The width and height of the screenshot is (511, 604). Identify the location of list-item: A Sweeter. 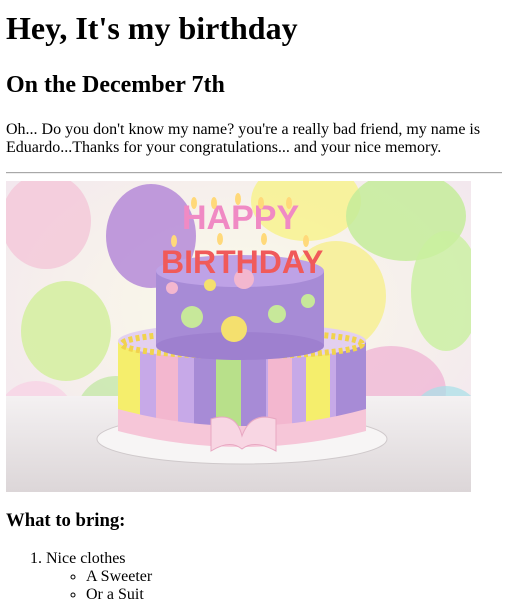
(295, 577).